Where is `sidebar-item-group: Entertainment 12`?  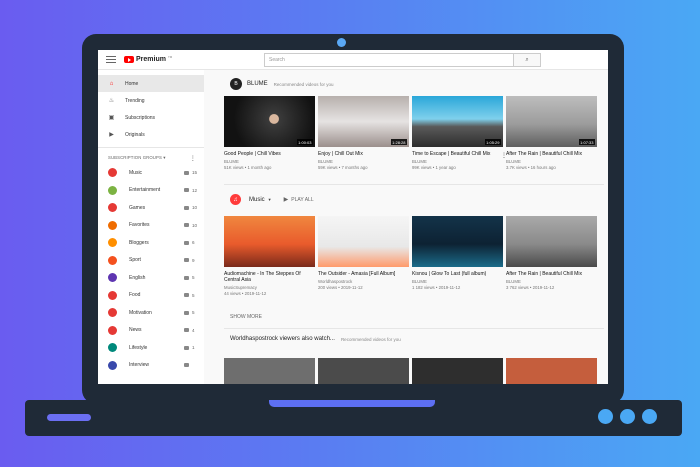
sidebar-item-group: Entertainment 12 is located at coordinates (151, 191).